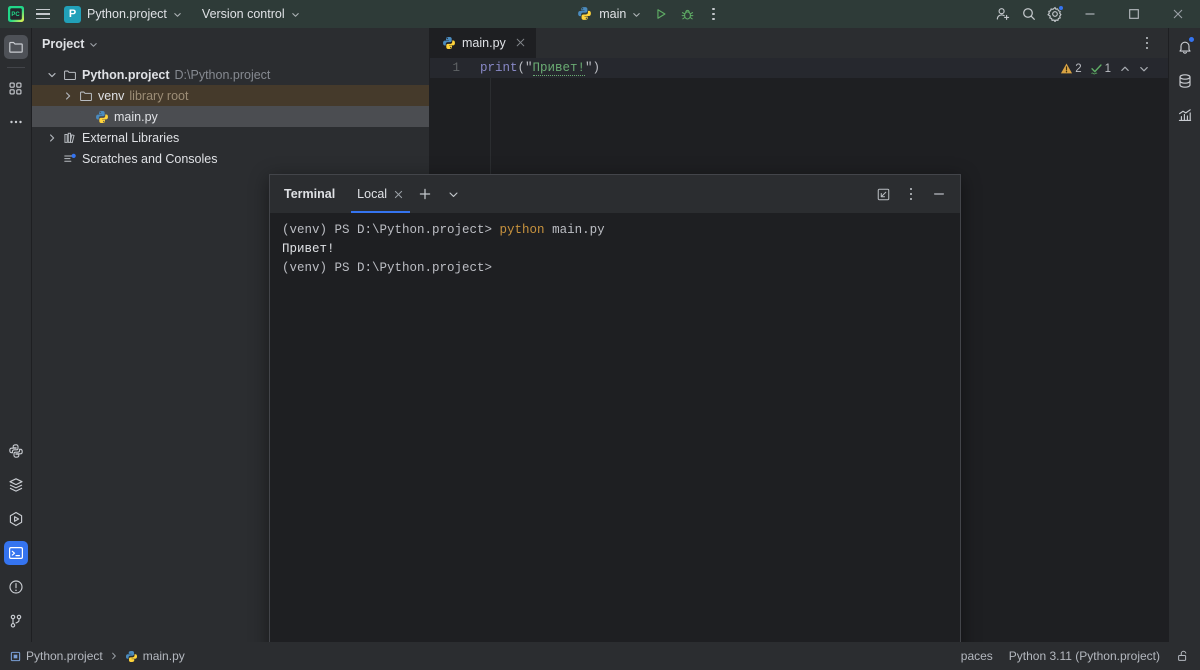 The width and height of the screenshot is (1200, 670). Describe the element at coordinates (499, 68) in the screenshot. I see `code-token-print: print` at that location.